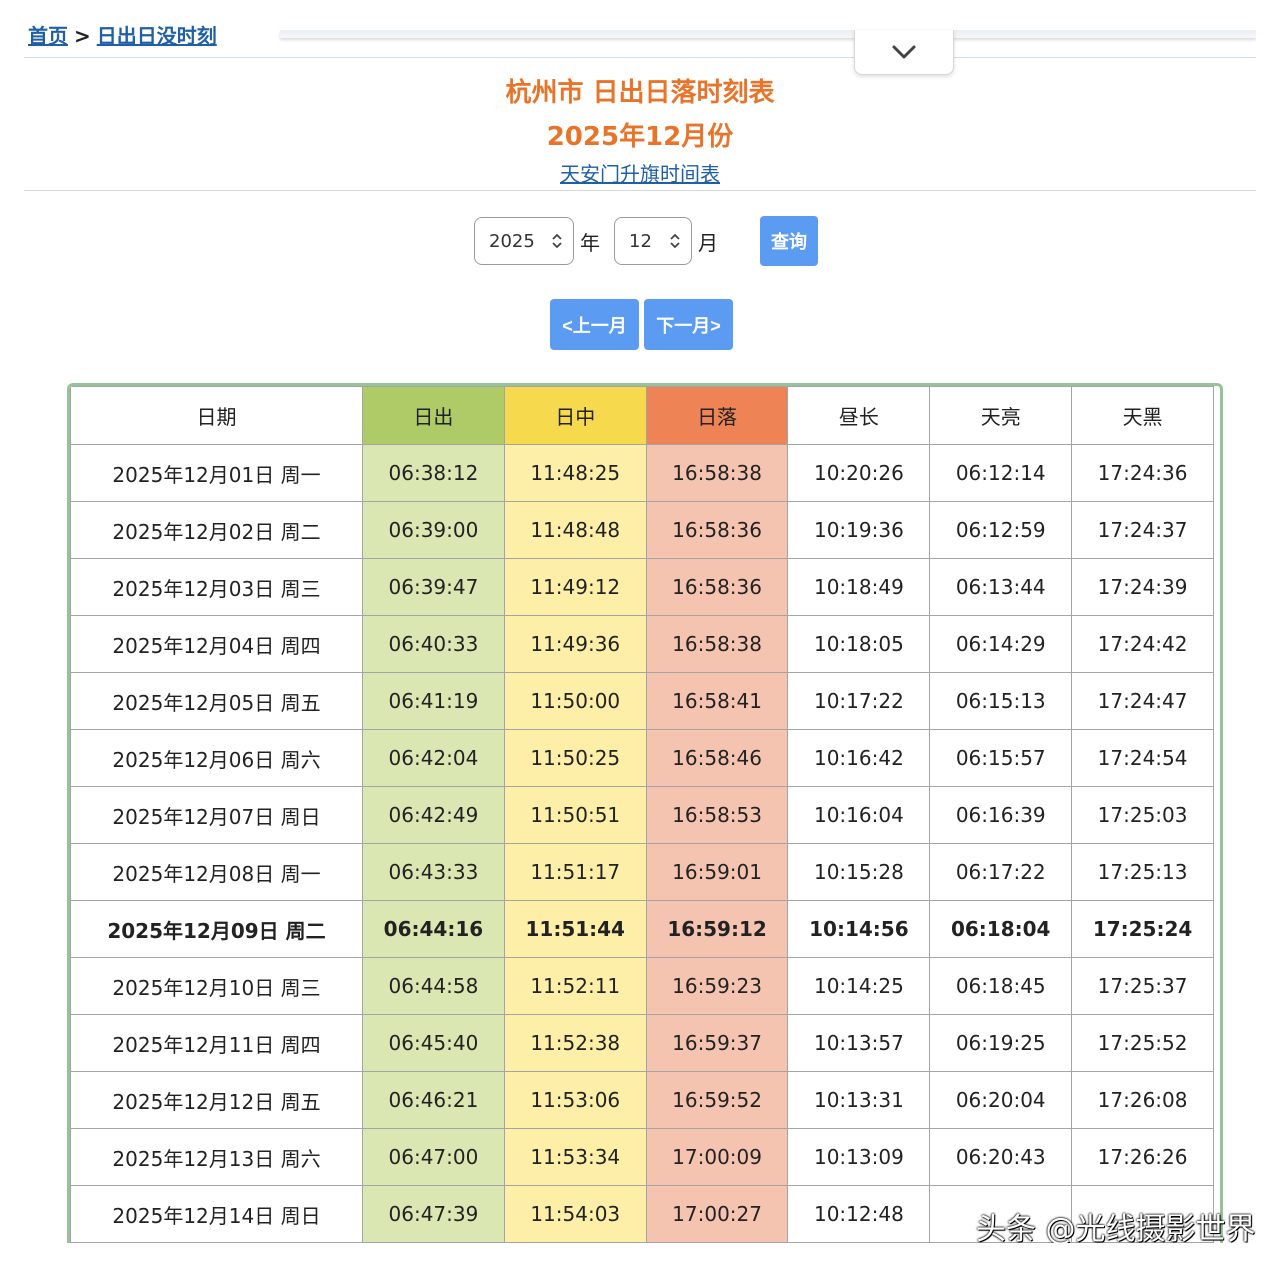 This screenshot has height=1267, width=1280. What do you see at coordinates (1142, 872) in the screenshot?
I see `cell-dusk: 17:25:13` at bounding box center [1142, 872].